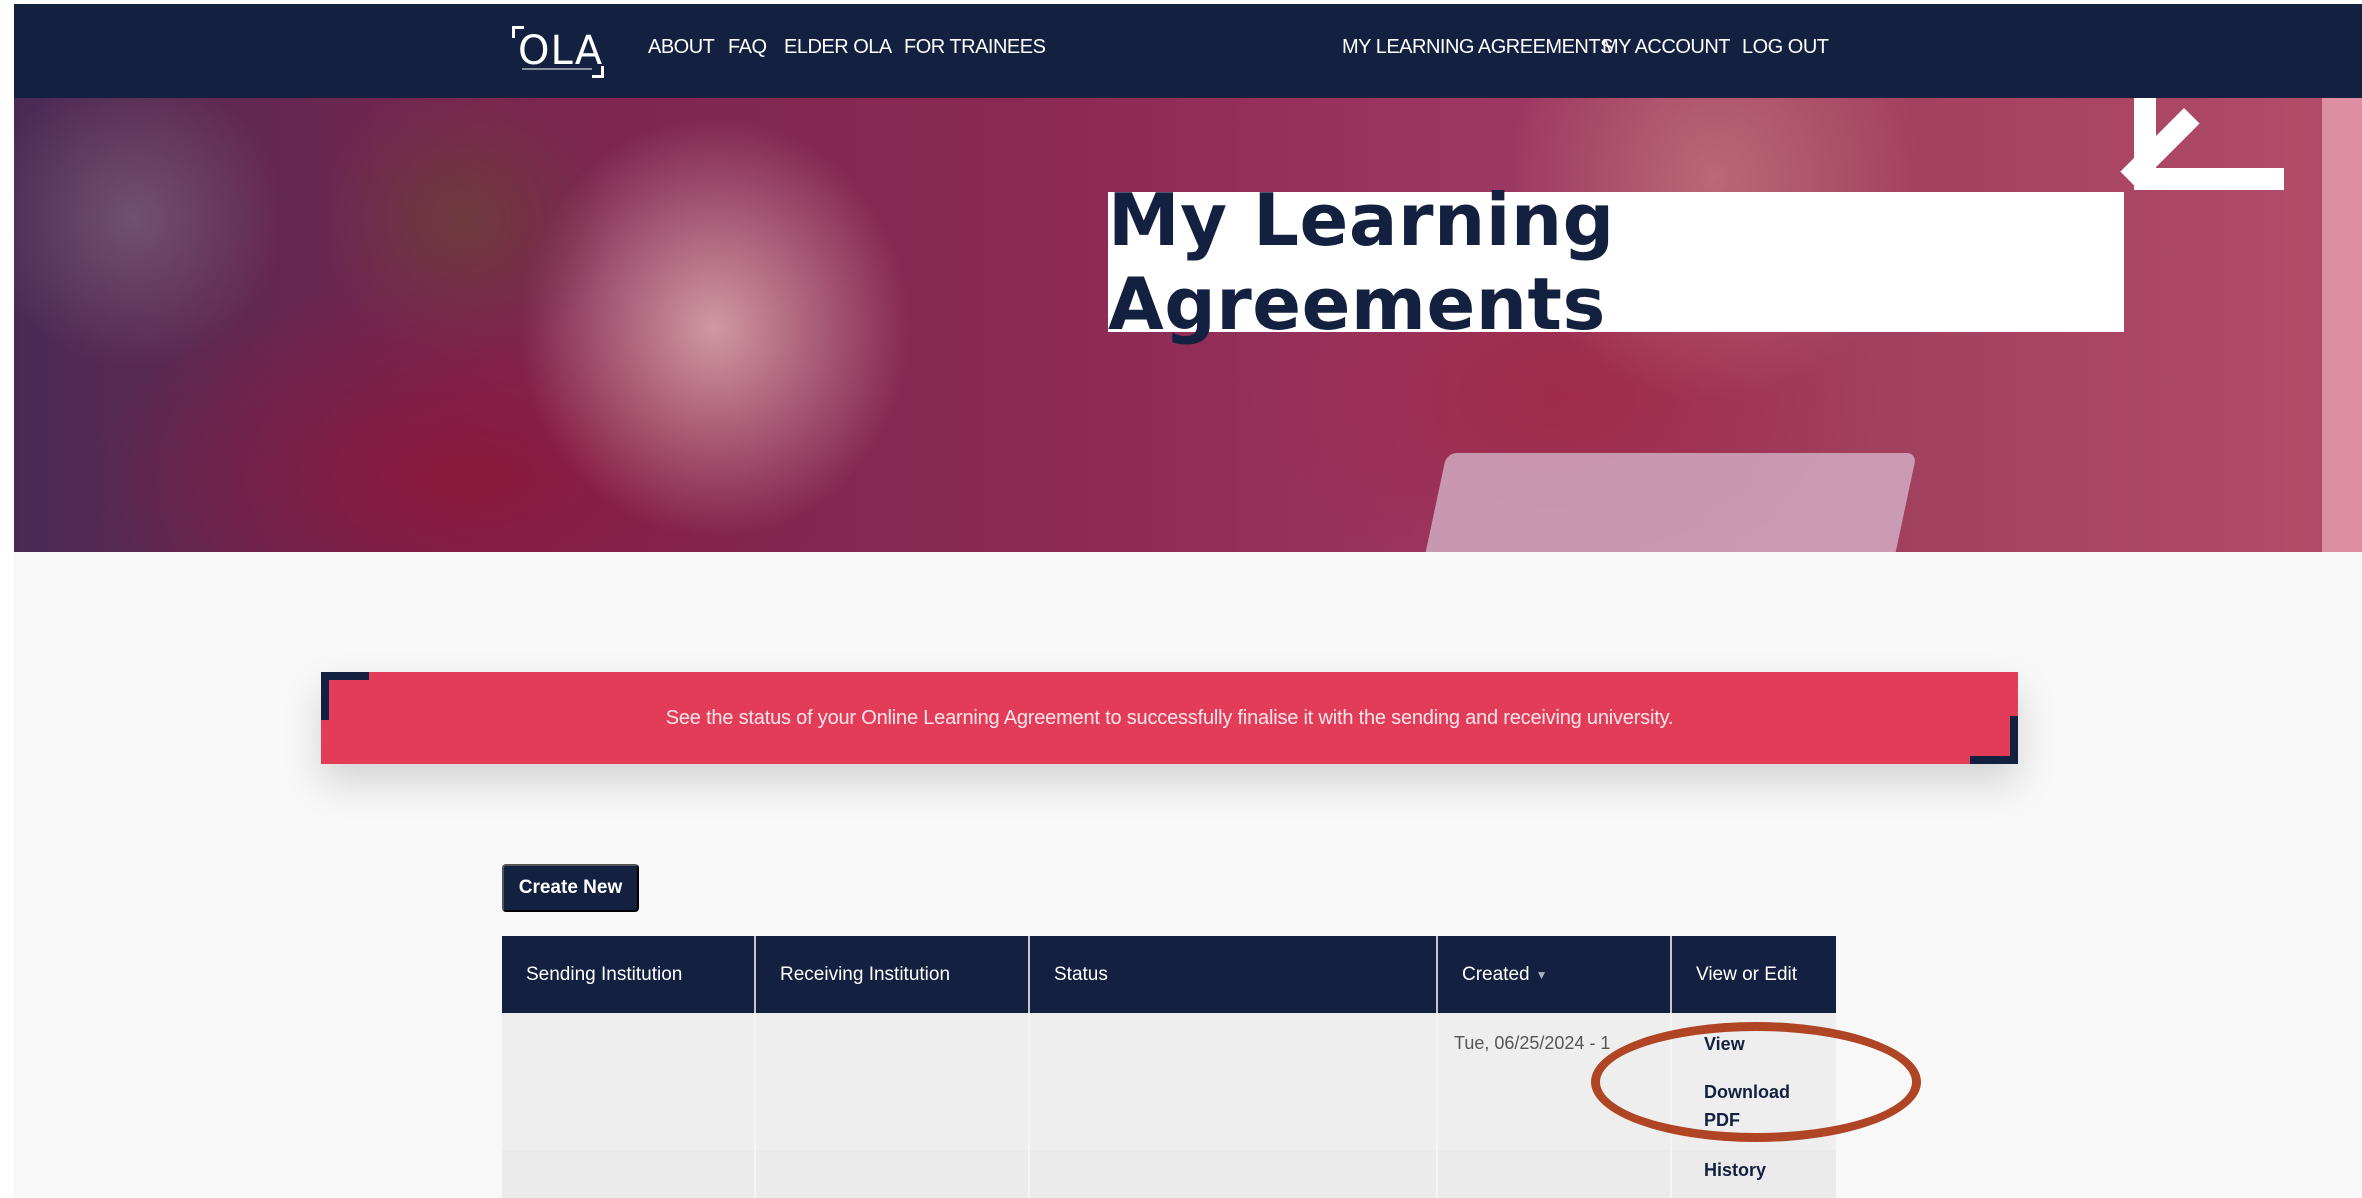  What do you see at coordinates (1669, 502) in the screenshot?
I see `hero-photo-laptop` at bounding box center [1669, 502].